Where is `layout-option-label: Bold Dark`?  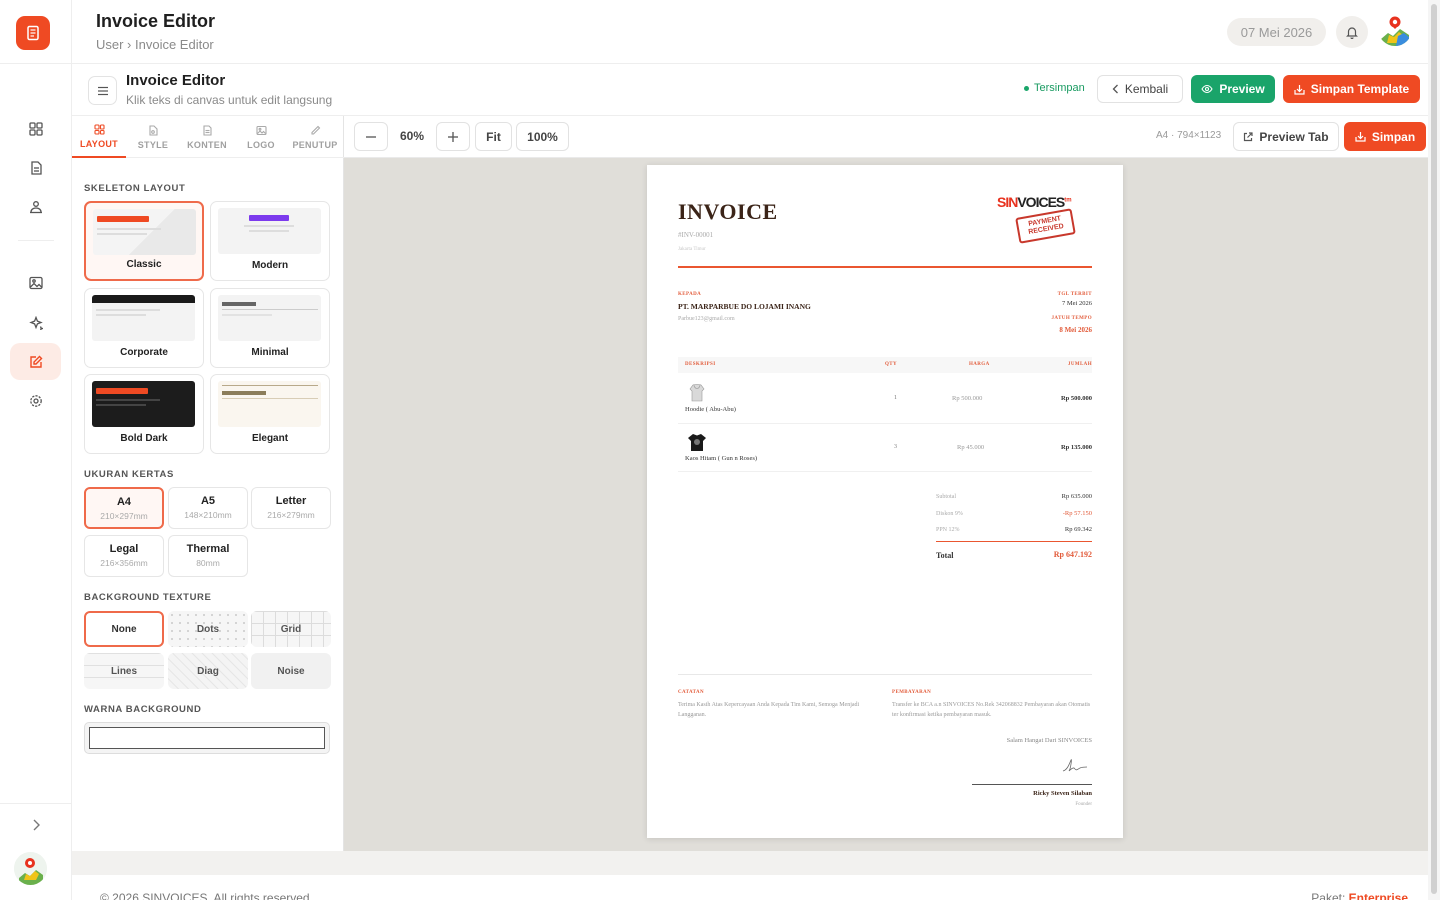 layout-option-label: Bold Dark is located at coordinates (144, 438).